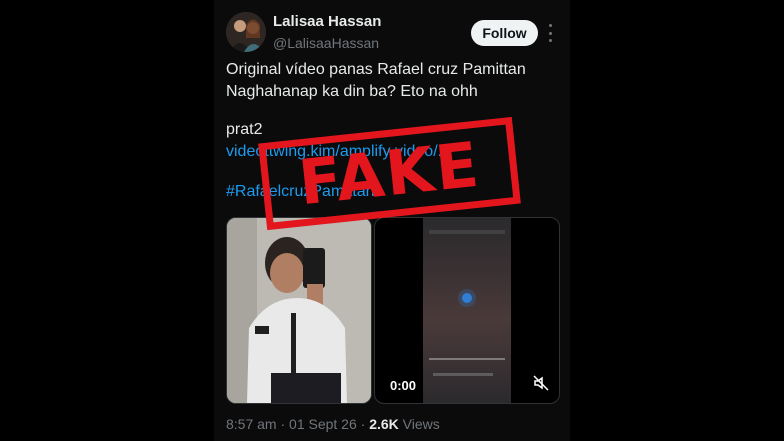 The height and width of the screenshot is (441, 784). I want to click on mute-icon, so click(541, 383).